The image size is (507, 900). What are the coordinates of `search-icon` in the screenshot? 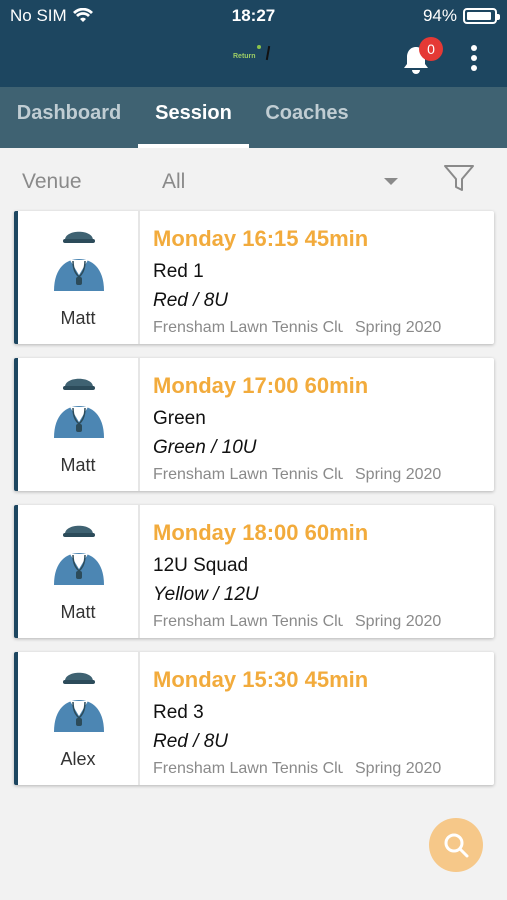 It's located at (456, 845).